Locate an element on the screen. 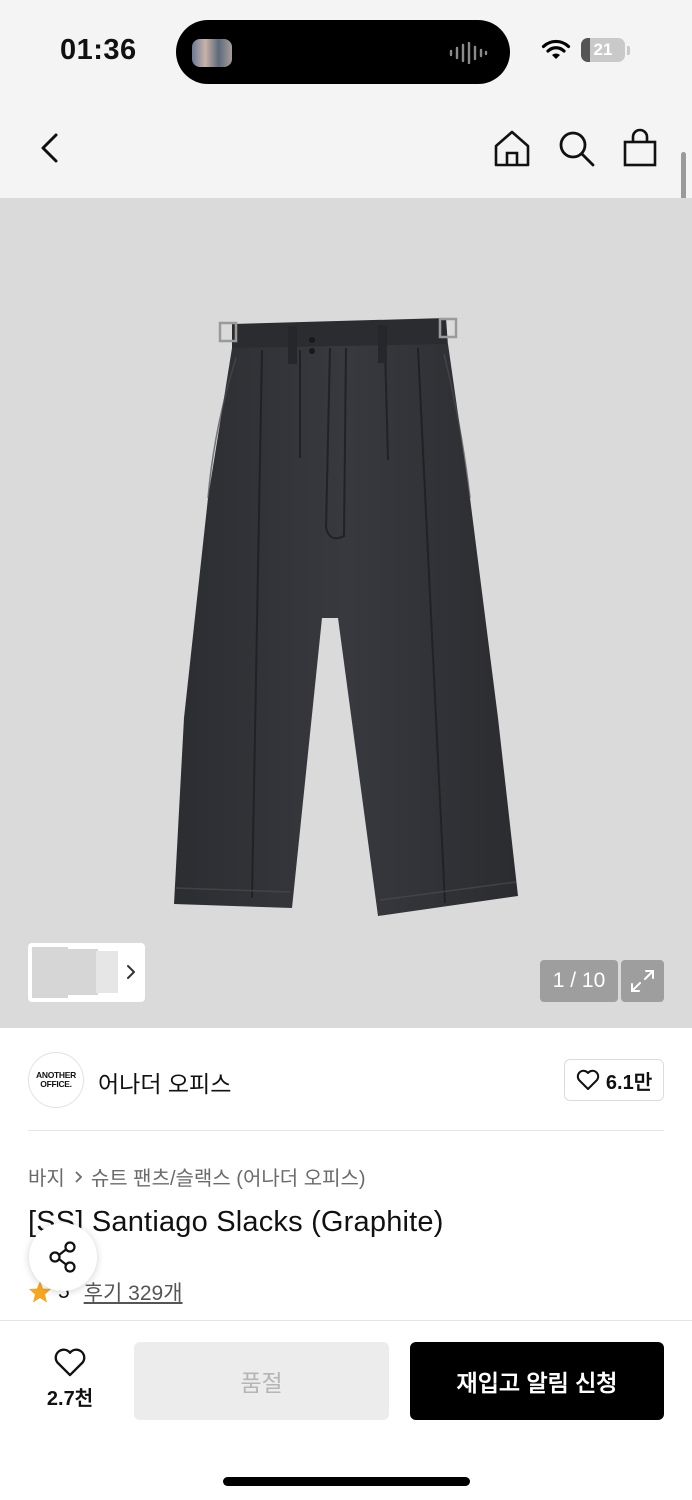 The height and width of the screenshot is (1500, 692). image-counter: 1 / 10 is located at coordinates (579, 981).